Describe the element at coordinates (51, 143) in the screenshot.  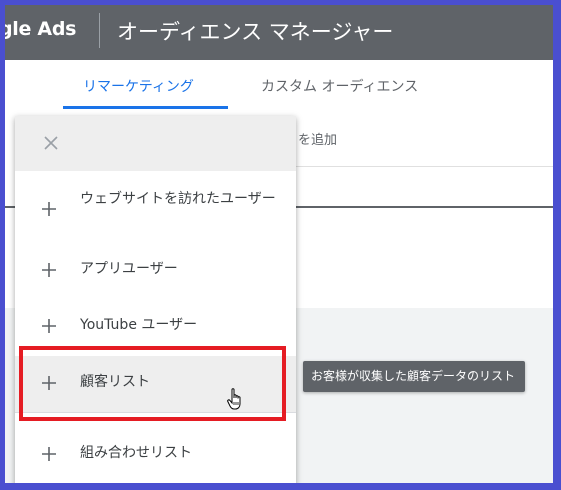
I see `close-icon` at that location.